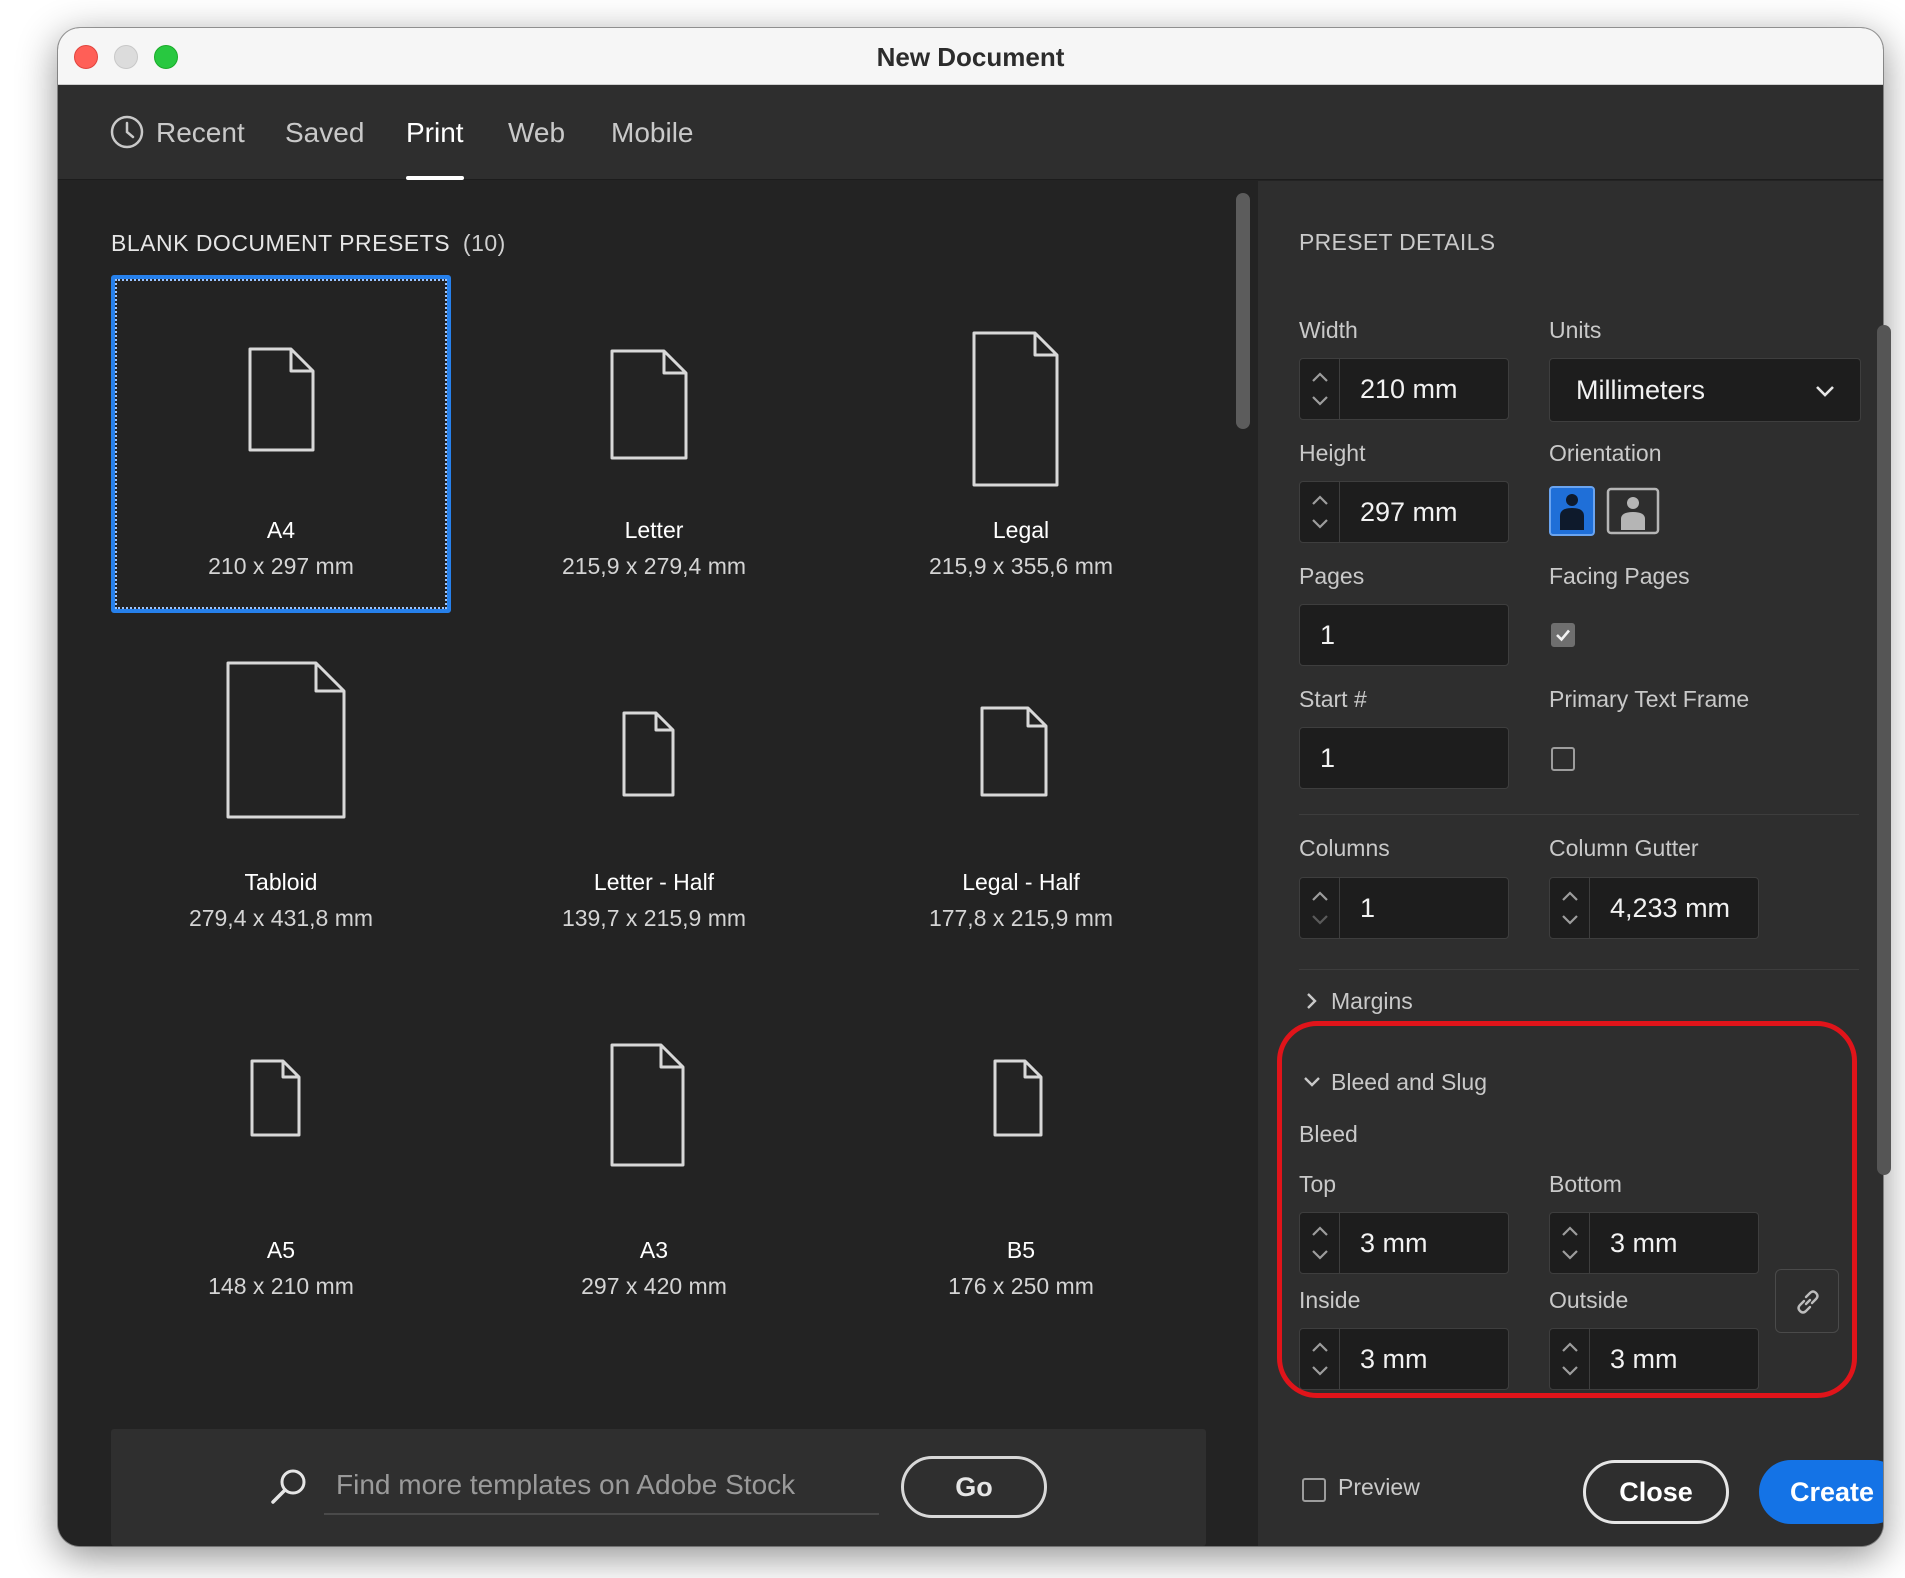 Image resolution: width=1905 pixels, height=1578 pixels. Describe the element at coordinates (1328, 330) in the screenshot. I see `width-label: Width` at that location.